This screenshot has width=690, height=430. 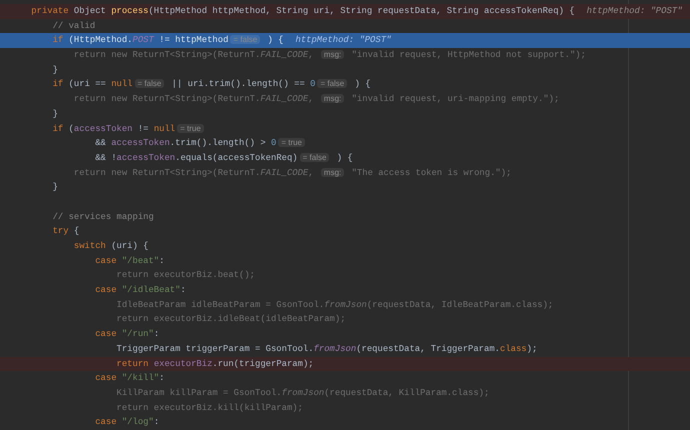 I want to click on code-line: try {, so click(x=66, y=231).